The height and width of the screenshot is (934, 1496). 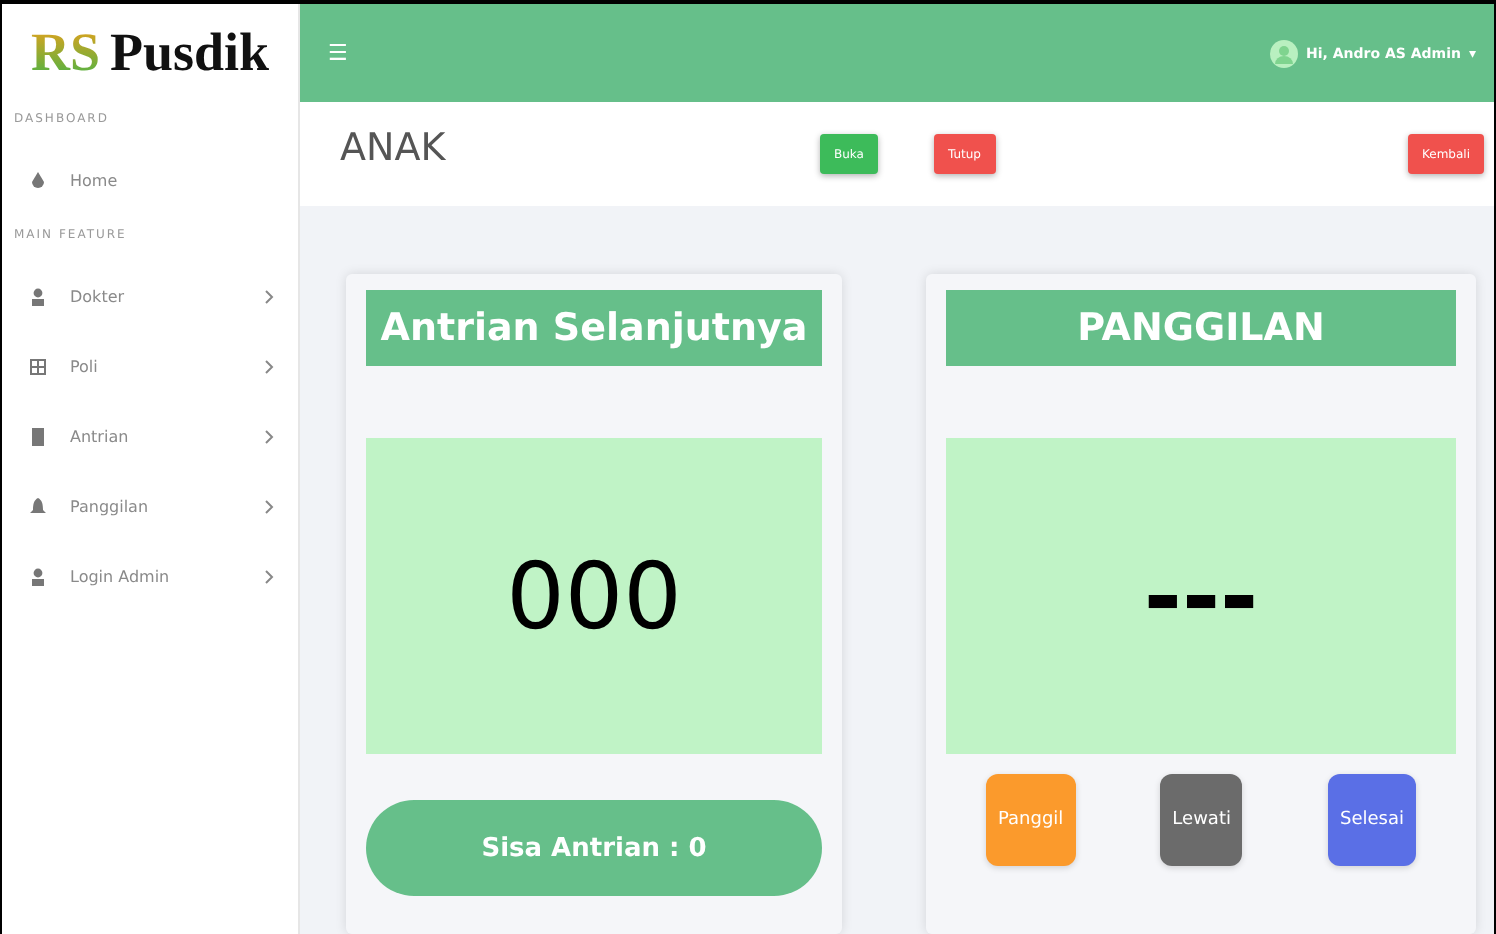 What do you see at coordinates (594, 848) in the screenshot?
I see `remaining-queue: Sisa Antrian : 0` at bounding box center [594, 848].